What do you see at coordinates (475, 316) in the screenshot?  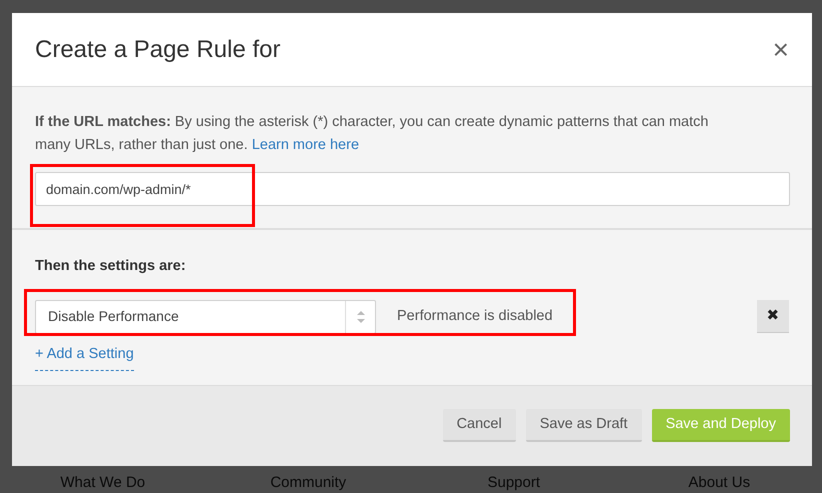 I see `setting-description: Performance is disabled` at bounding box center [475, 316].